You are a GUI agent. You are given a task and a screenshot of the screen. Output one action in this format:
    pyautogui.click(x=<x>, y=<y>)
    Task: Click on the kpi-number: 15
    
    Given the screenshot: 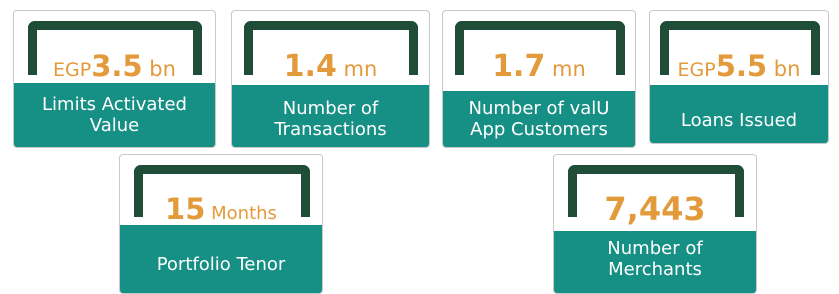 What is the action you would take?
    pyautogui.click(x=185, y=209)
    